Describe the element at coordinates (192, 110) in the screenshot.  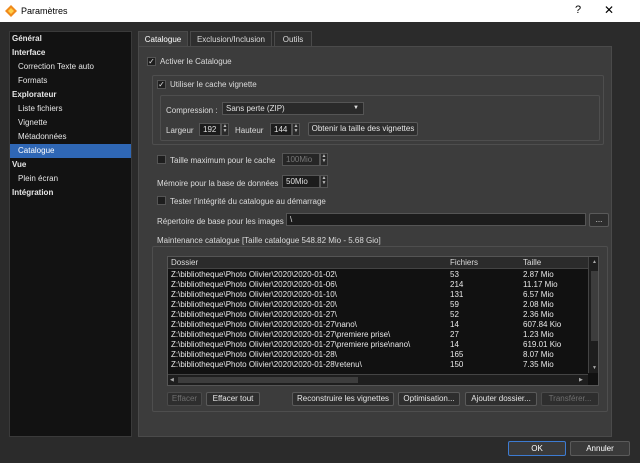
I see `compression-label: Compression :` at that location.